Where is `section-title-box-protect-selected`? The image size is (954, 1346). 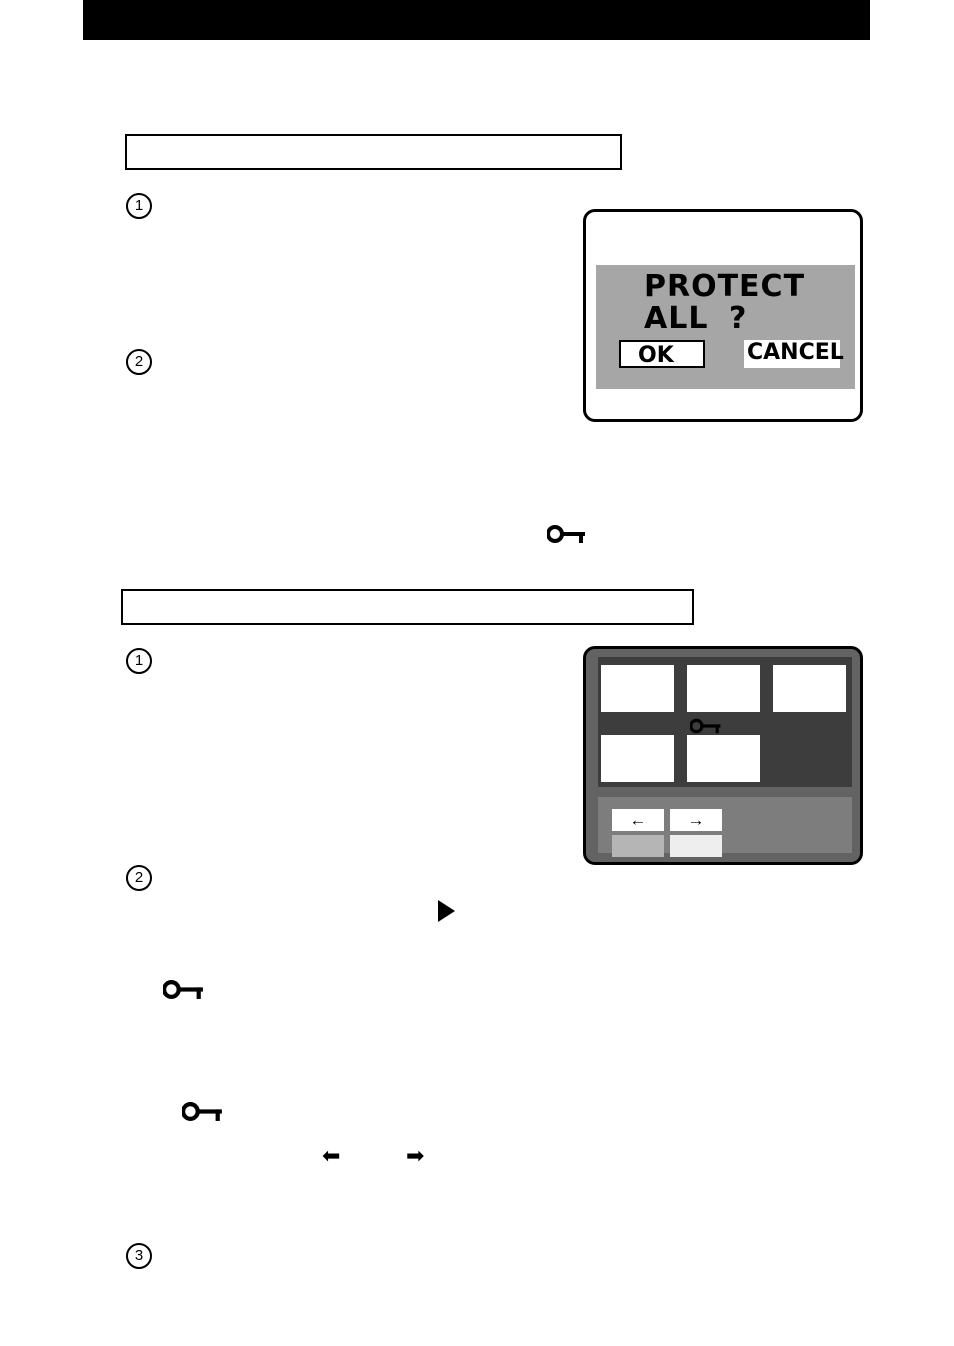 section-title-box-protect-selected is located at coordinates (407, 607).